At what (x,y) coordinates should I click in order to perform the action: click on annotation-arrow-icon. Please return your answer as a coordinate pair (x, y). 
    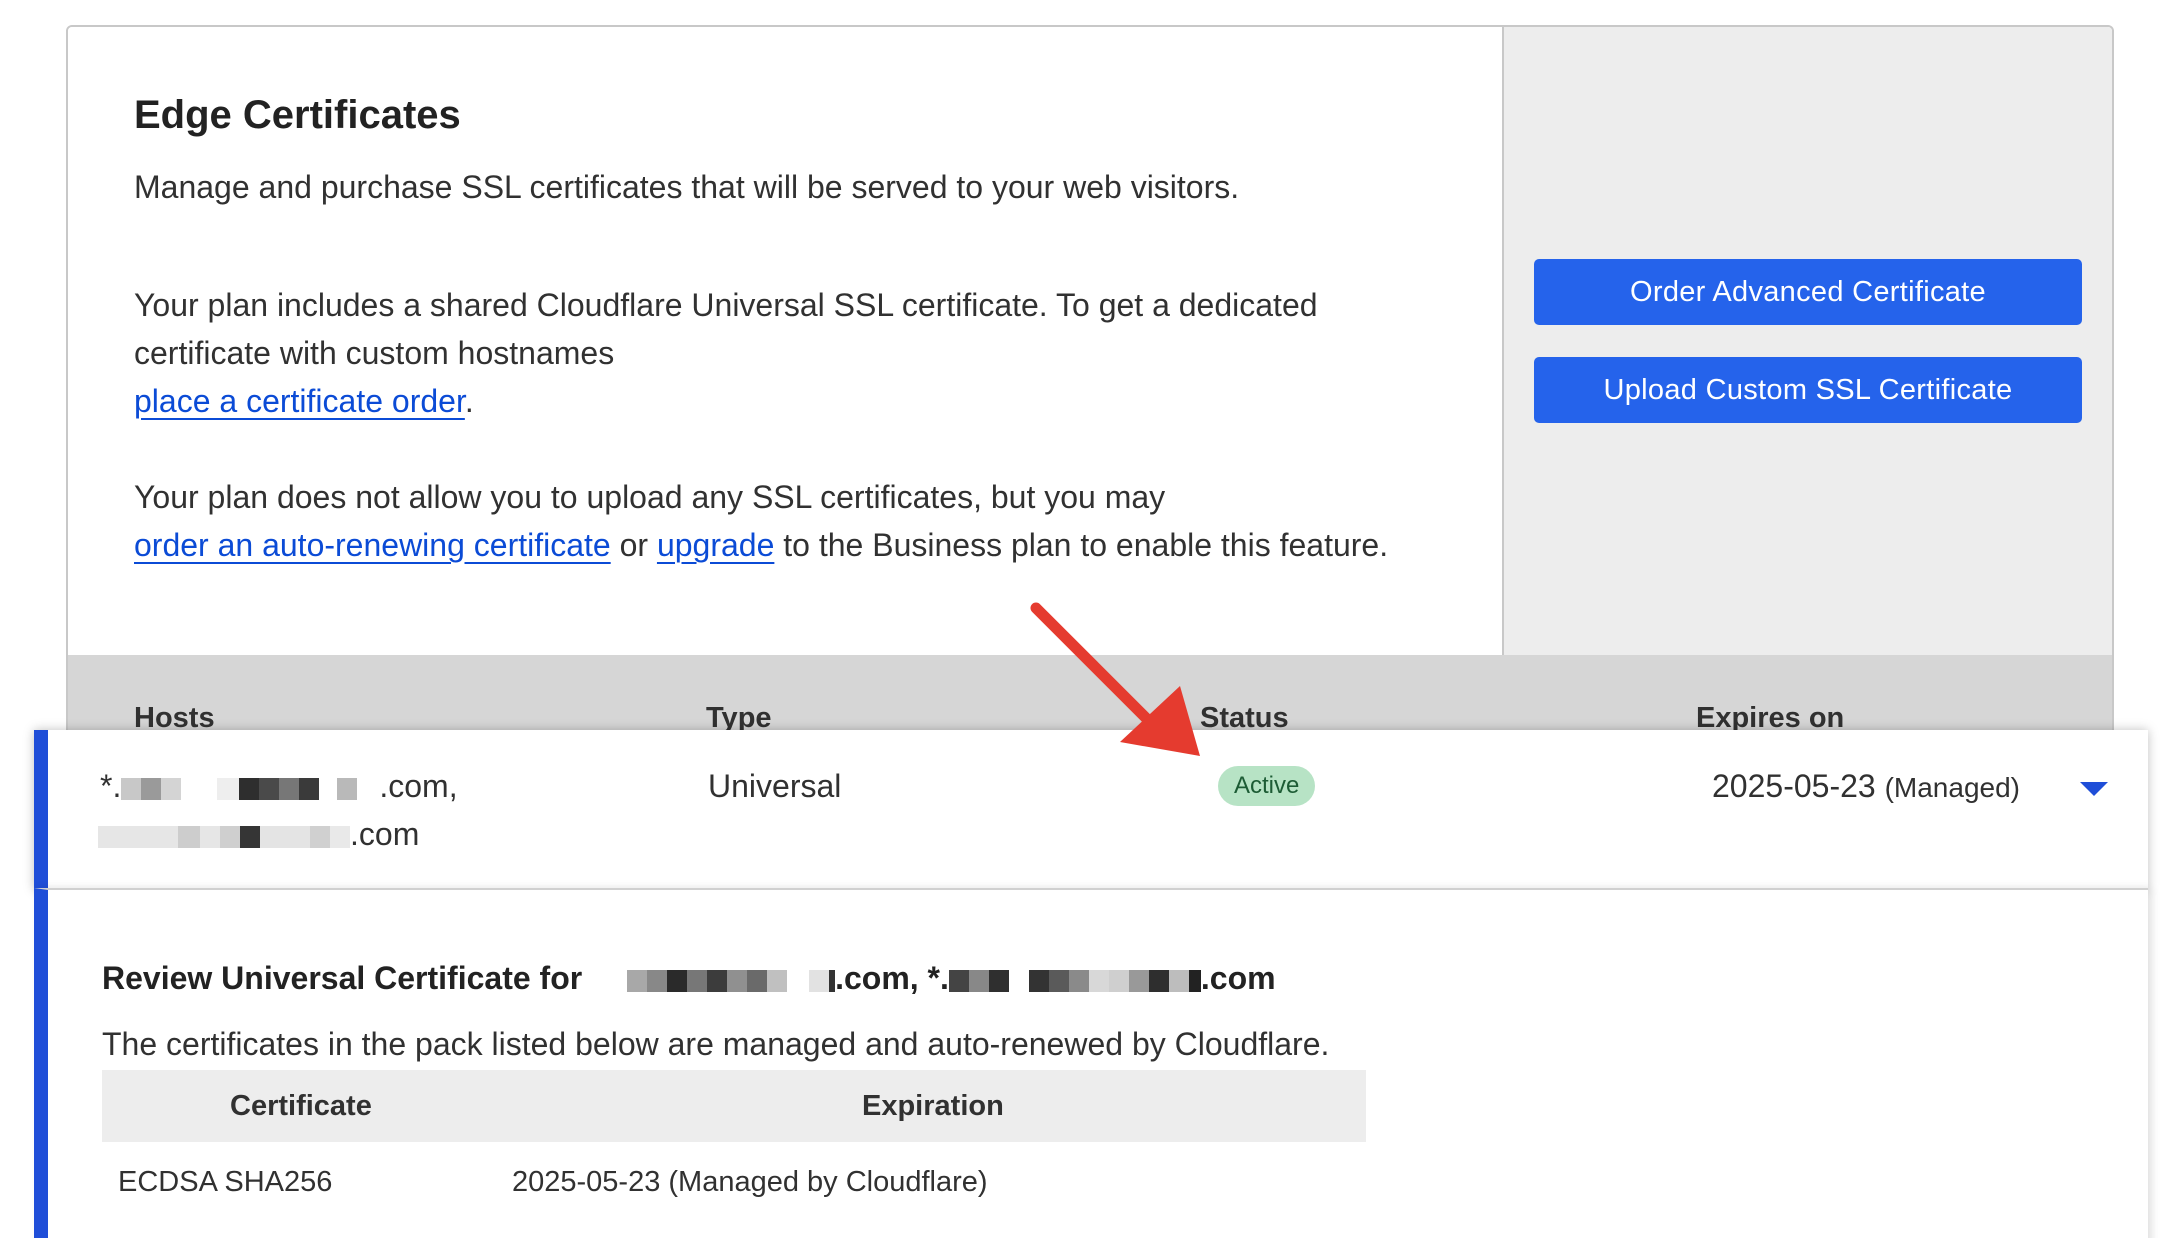
    Looking at the image, I should click on (1115, 679).